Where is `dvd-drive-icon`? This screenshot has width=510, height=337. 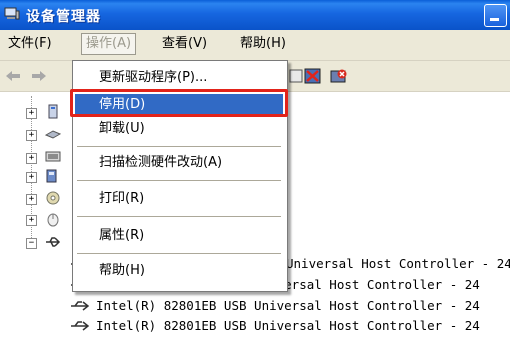
dvd-drive-icon is located at coordinates (53, 198).